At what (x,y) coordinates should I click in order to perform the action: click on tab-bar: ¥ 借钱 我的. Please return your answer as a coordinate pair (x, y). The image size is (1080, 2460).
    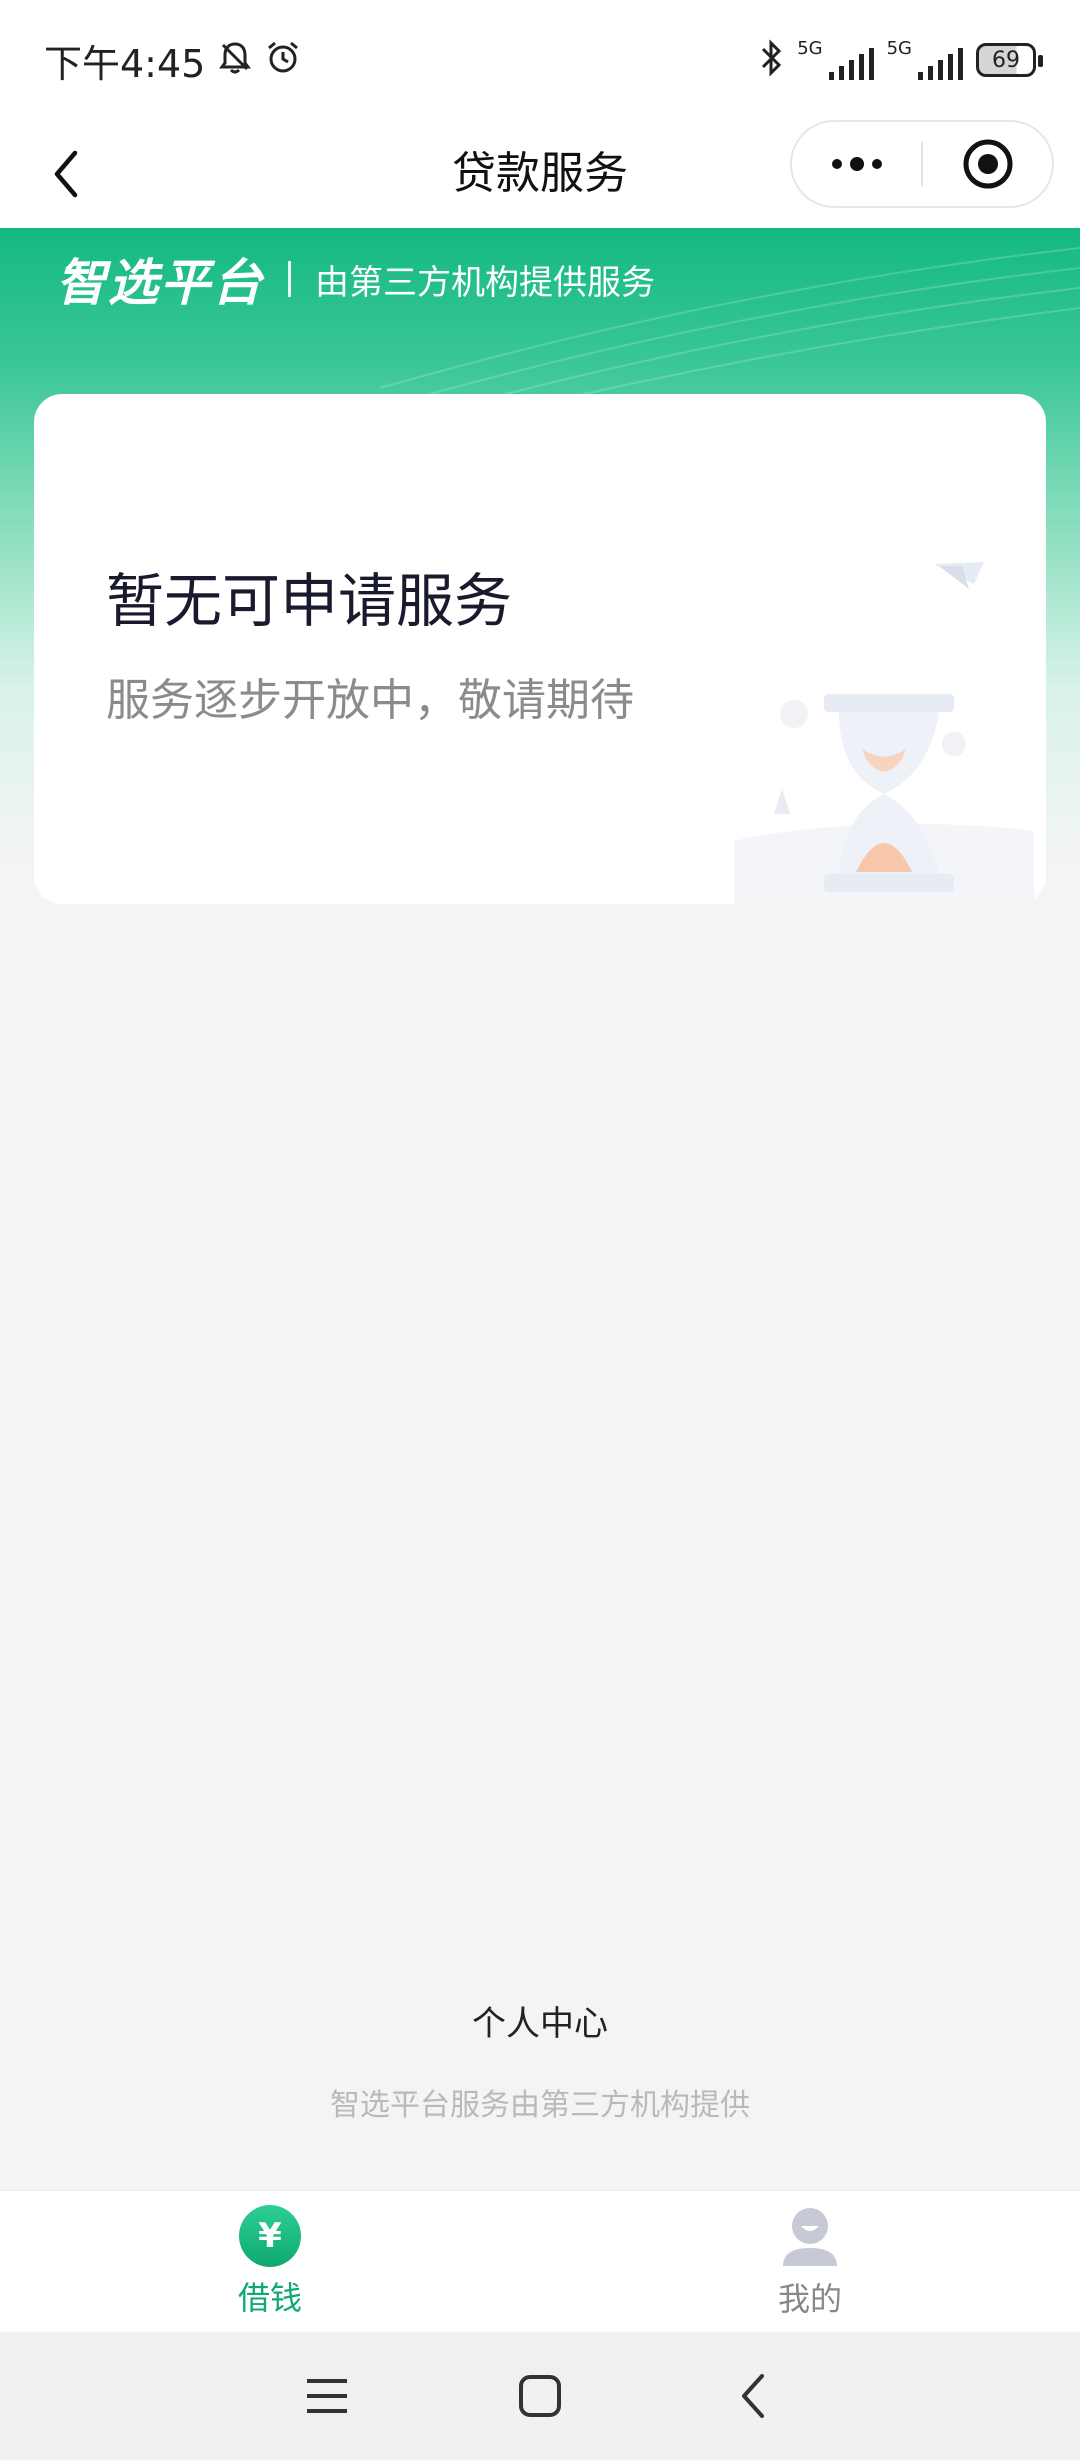
    Looking at the image, I should click on (540, 2261).